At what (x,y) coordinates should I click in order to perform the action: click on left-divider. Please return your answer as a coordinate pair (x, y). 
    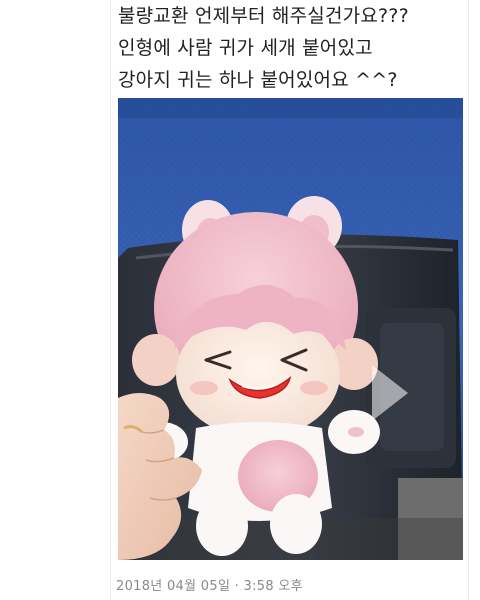
    Looking at the image, I should click on (110, 300).